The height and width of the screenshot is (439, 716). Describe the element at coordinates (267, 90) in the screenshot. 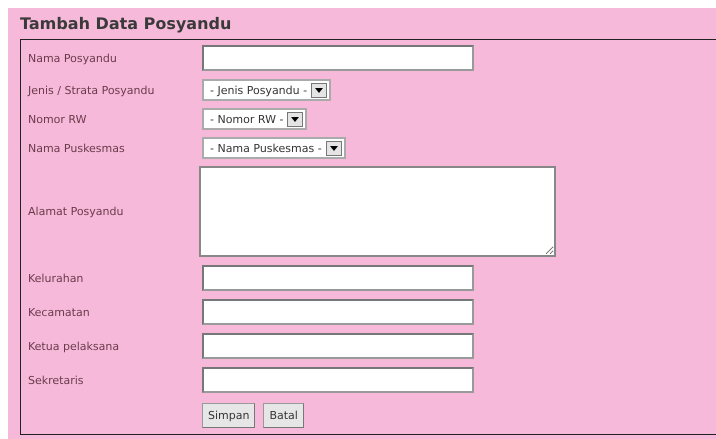

I see `select-field: - Jenis Posyandu -` at that location.